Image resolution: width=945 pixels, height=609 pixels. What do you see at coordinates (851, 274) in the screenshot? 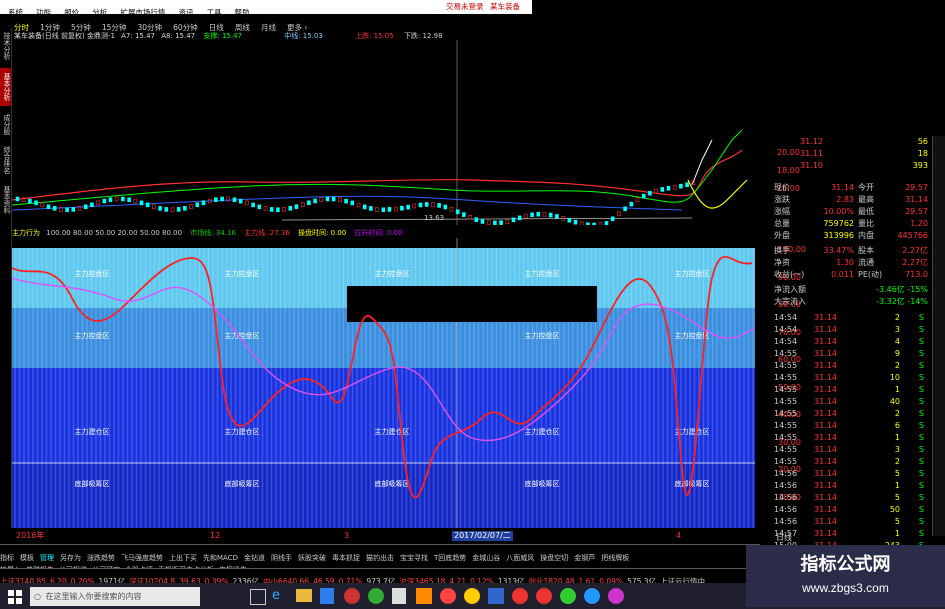
I see `quote-row: 收益(一) 0.011 PE(动) 713.0` at bounding box center [851, 274].